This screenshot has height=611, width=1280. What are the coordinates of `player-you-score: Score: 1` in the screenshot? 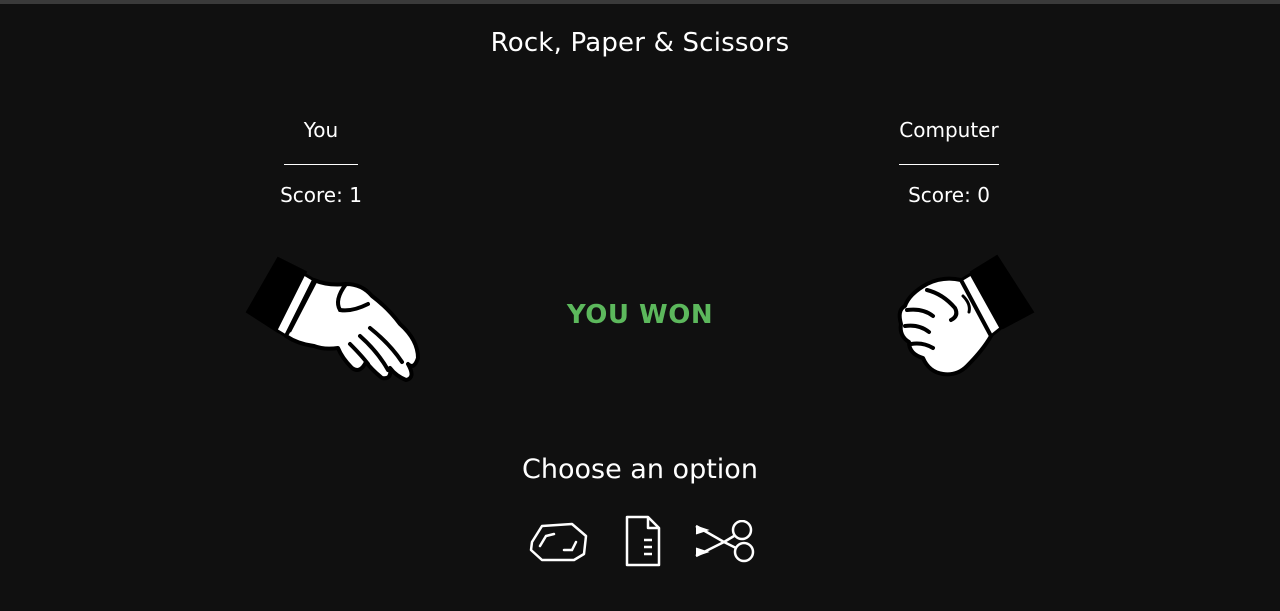 It's located at (321, 195).